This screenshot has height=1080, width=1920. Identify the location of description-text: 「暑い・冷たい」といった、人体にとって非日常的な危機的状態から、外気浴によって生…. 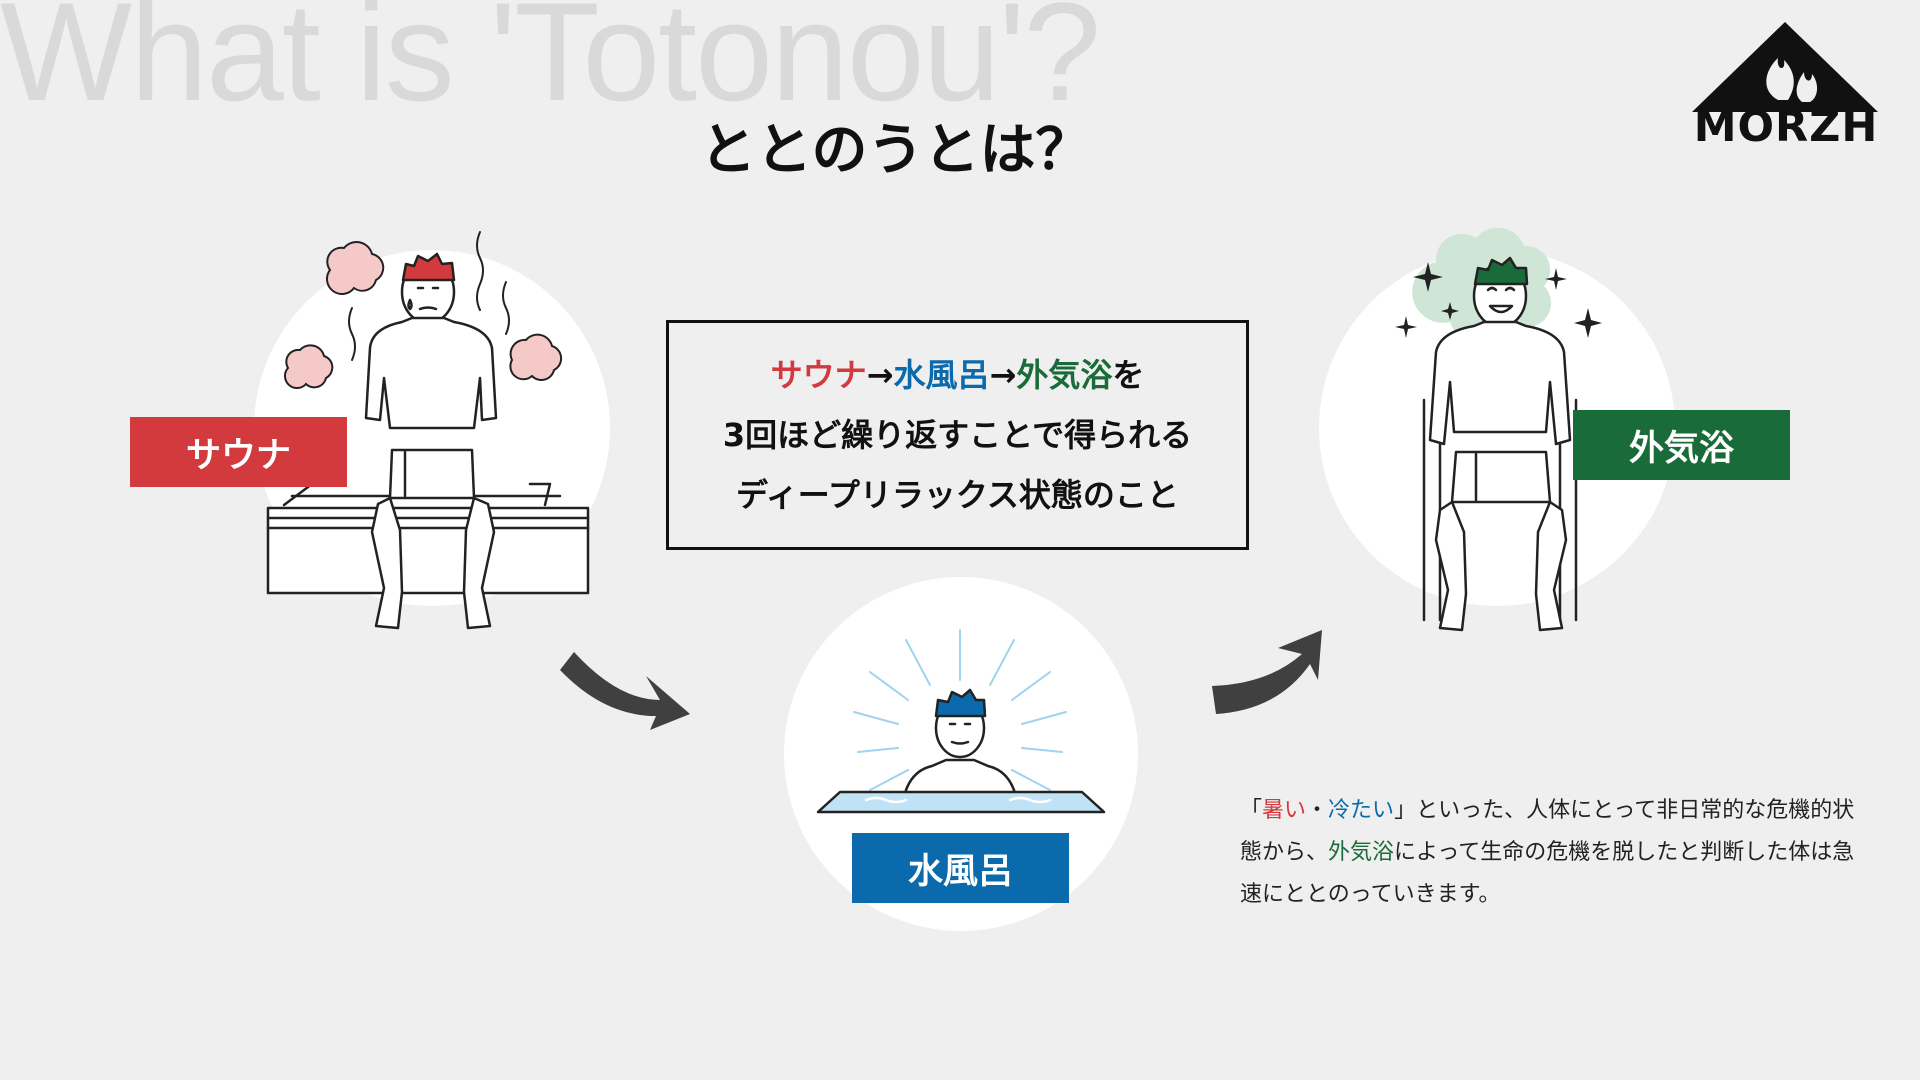
(1550, 853).